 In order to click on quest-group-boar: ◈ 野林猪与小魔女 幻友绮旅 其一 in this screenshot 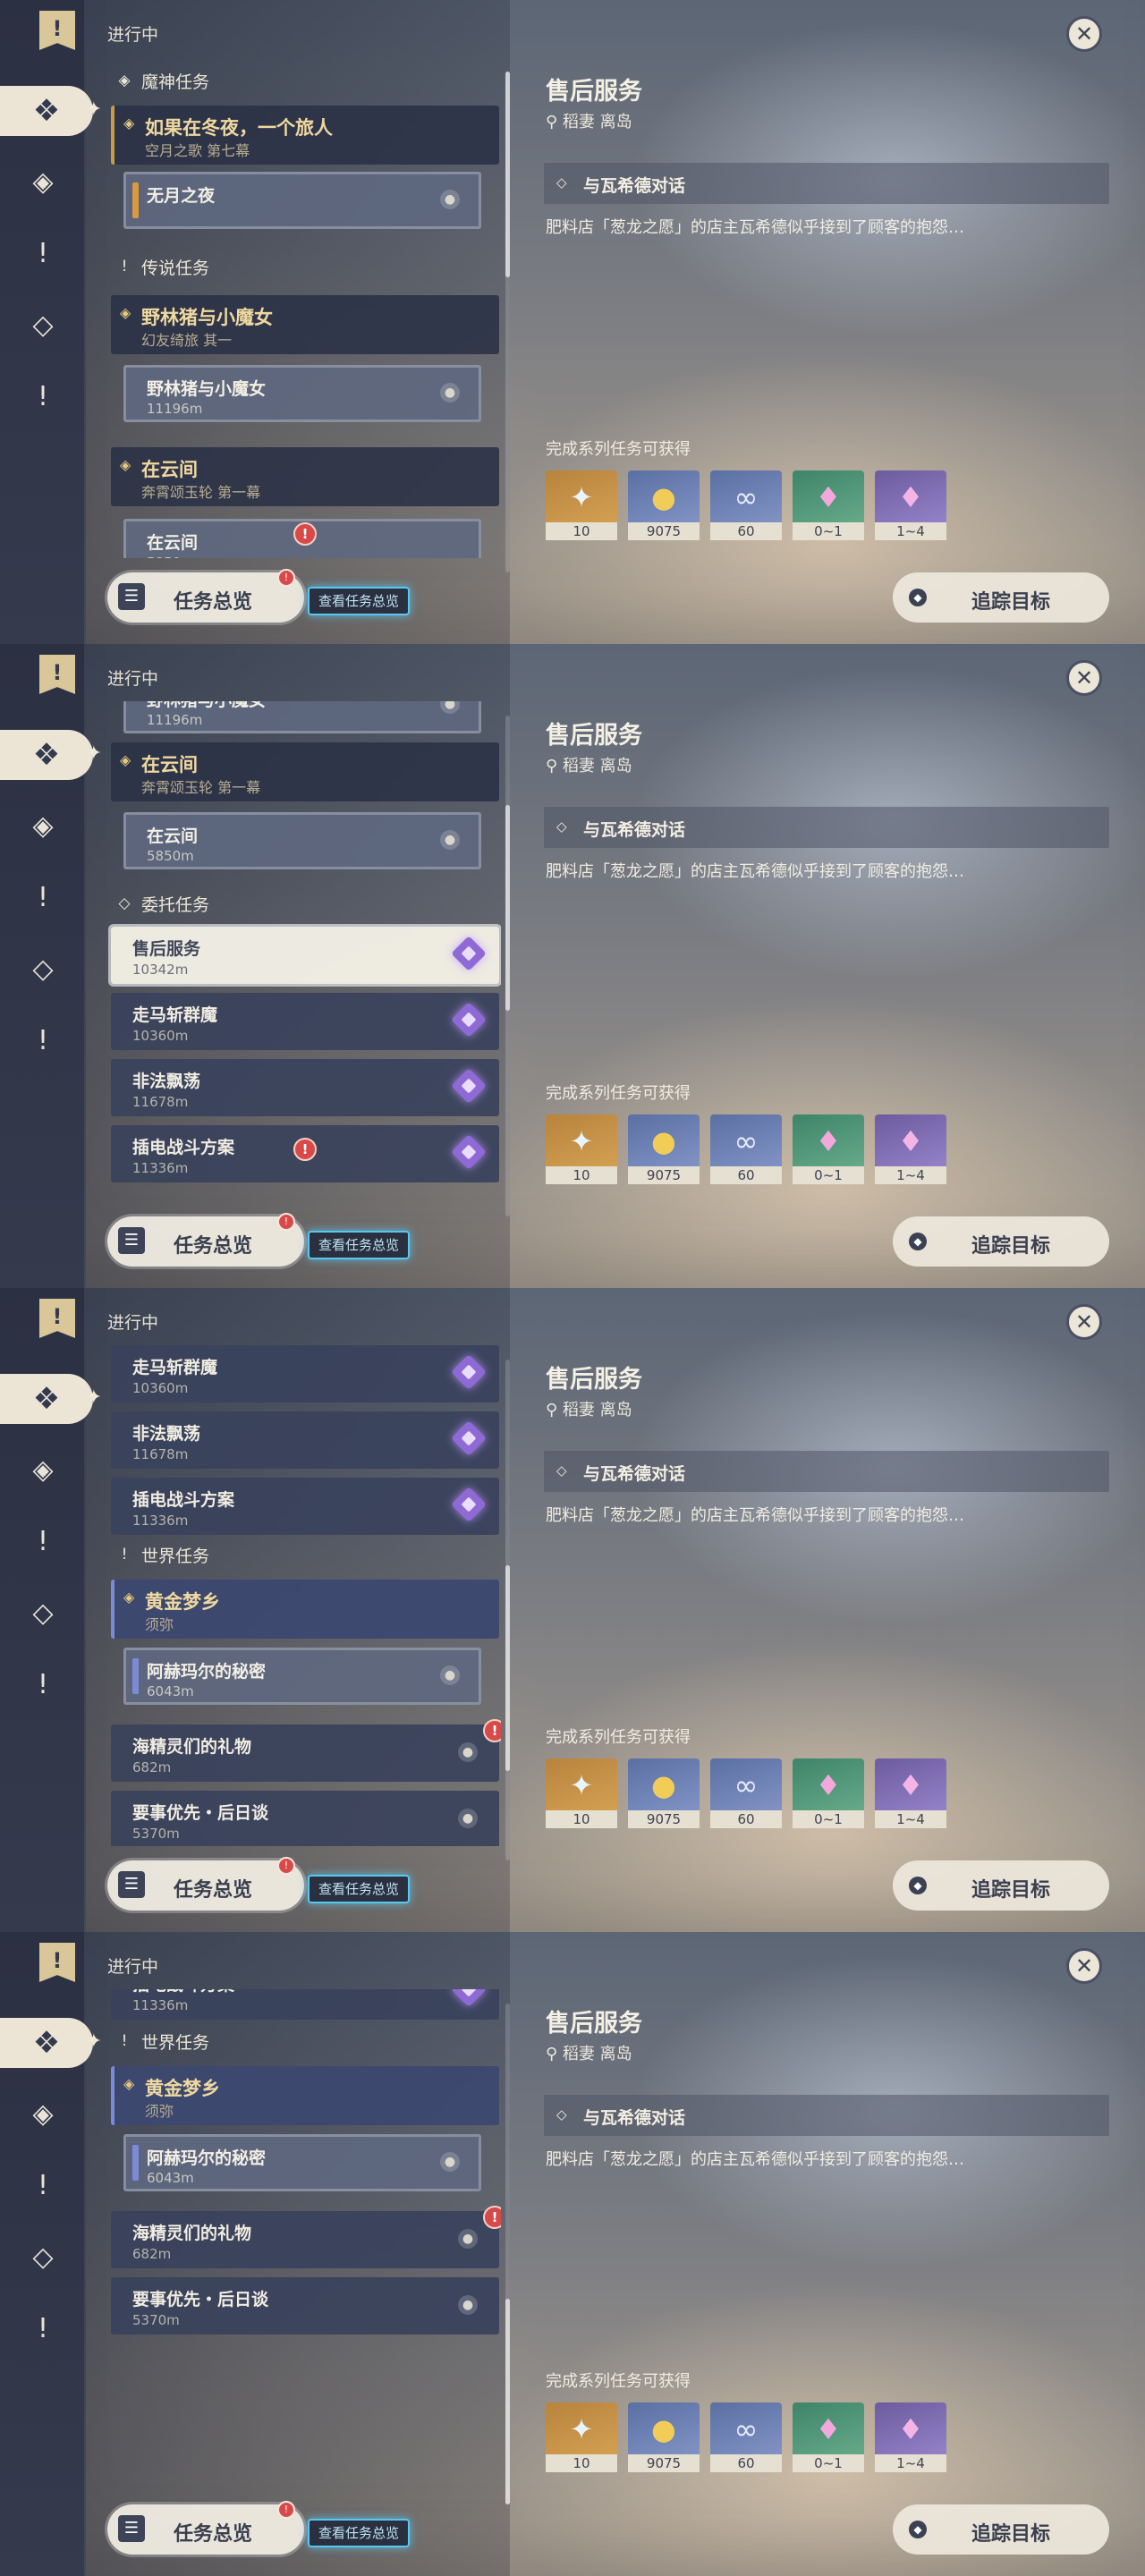, I will do `click(305, 324)`.